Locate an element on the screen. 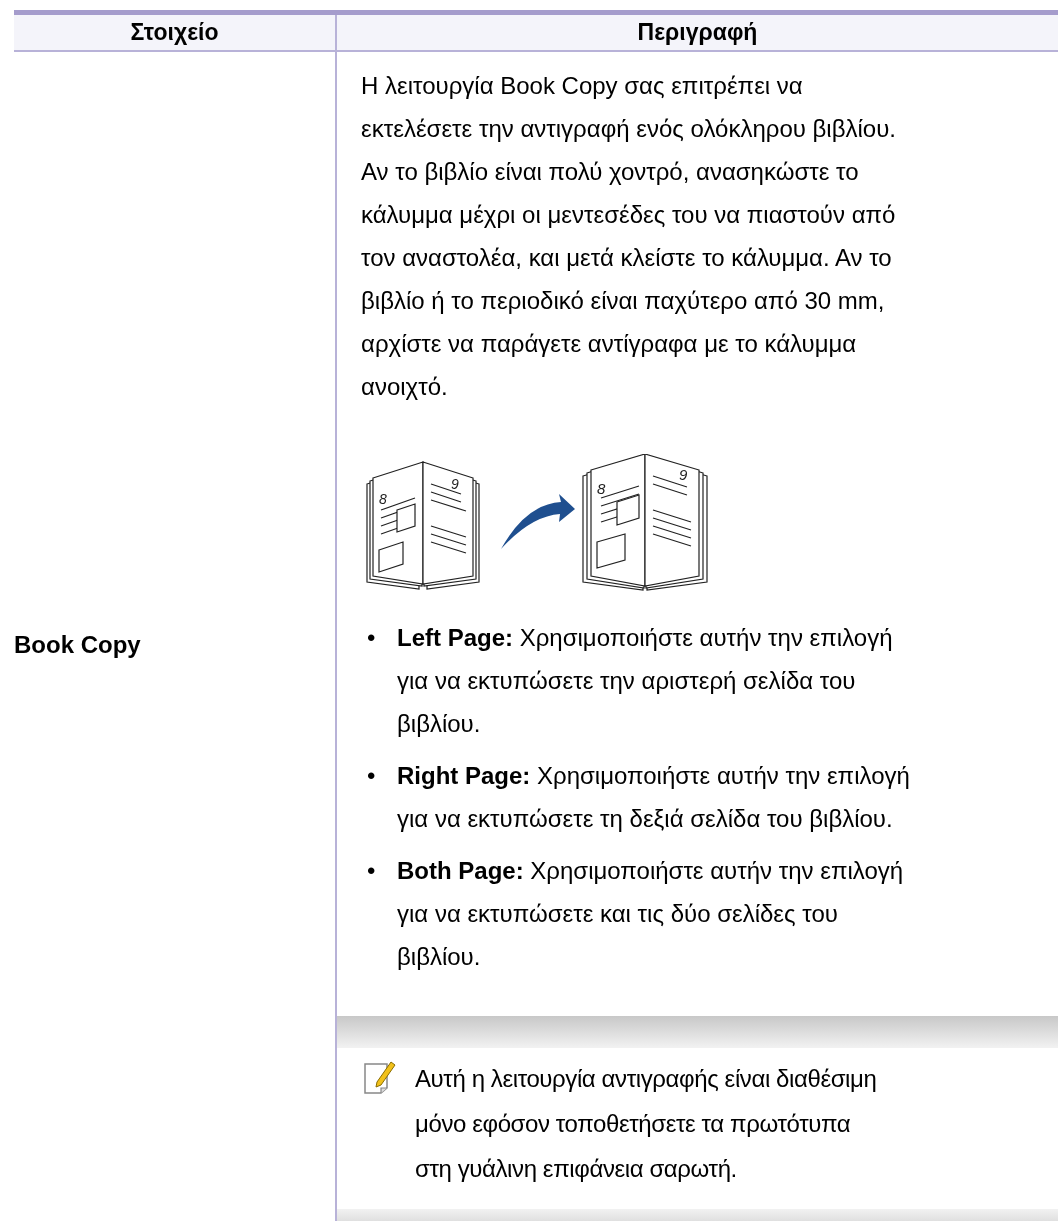 The image size is (1058, 1221). book-copy-drawing: 8 9 8 9 is located at coordinates (536, 522).